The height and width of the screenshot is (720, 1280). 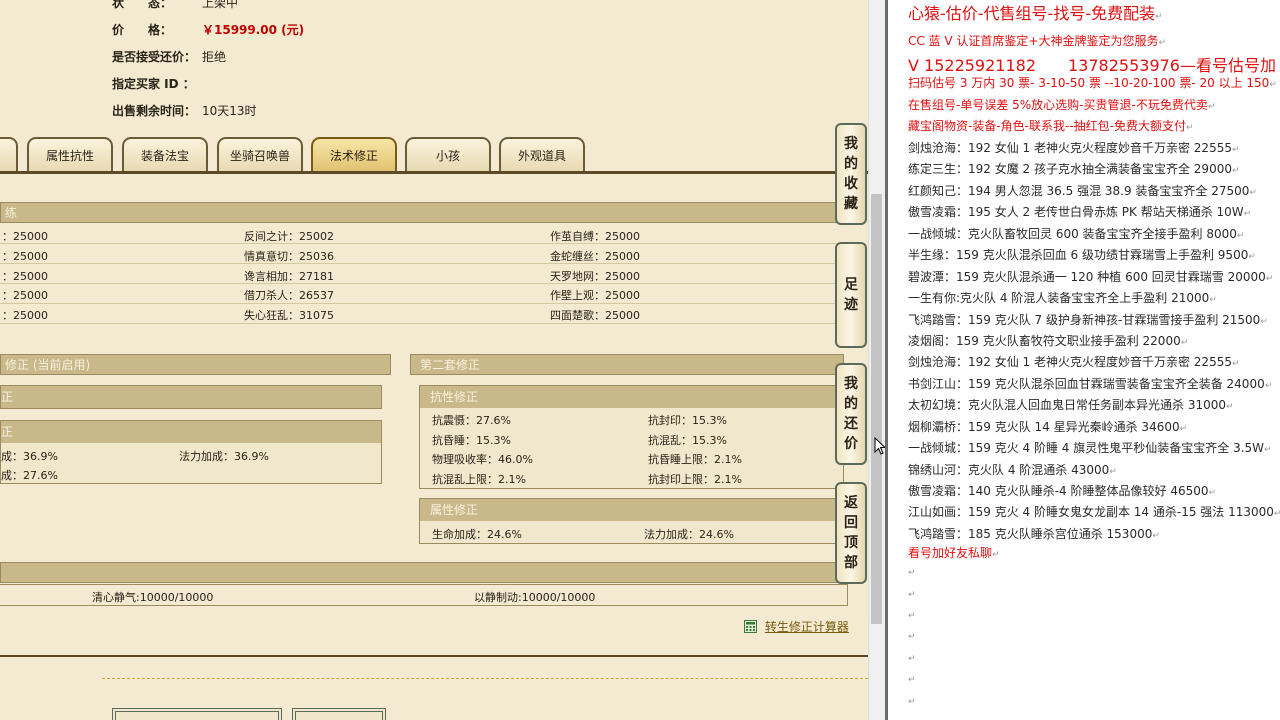 What do you see at coordinates (1090, 448) in the screenshot?
I see `note-line: 一战倾城：159 克火 4 阶睡 4 旗灵性鬼平秒仙装备宝宝齐全 3.5W↵` at bounding box center [1090, 448].